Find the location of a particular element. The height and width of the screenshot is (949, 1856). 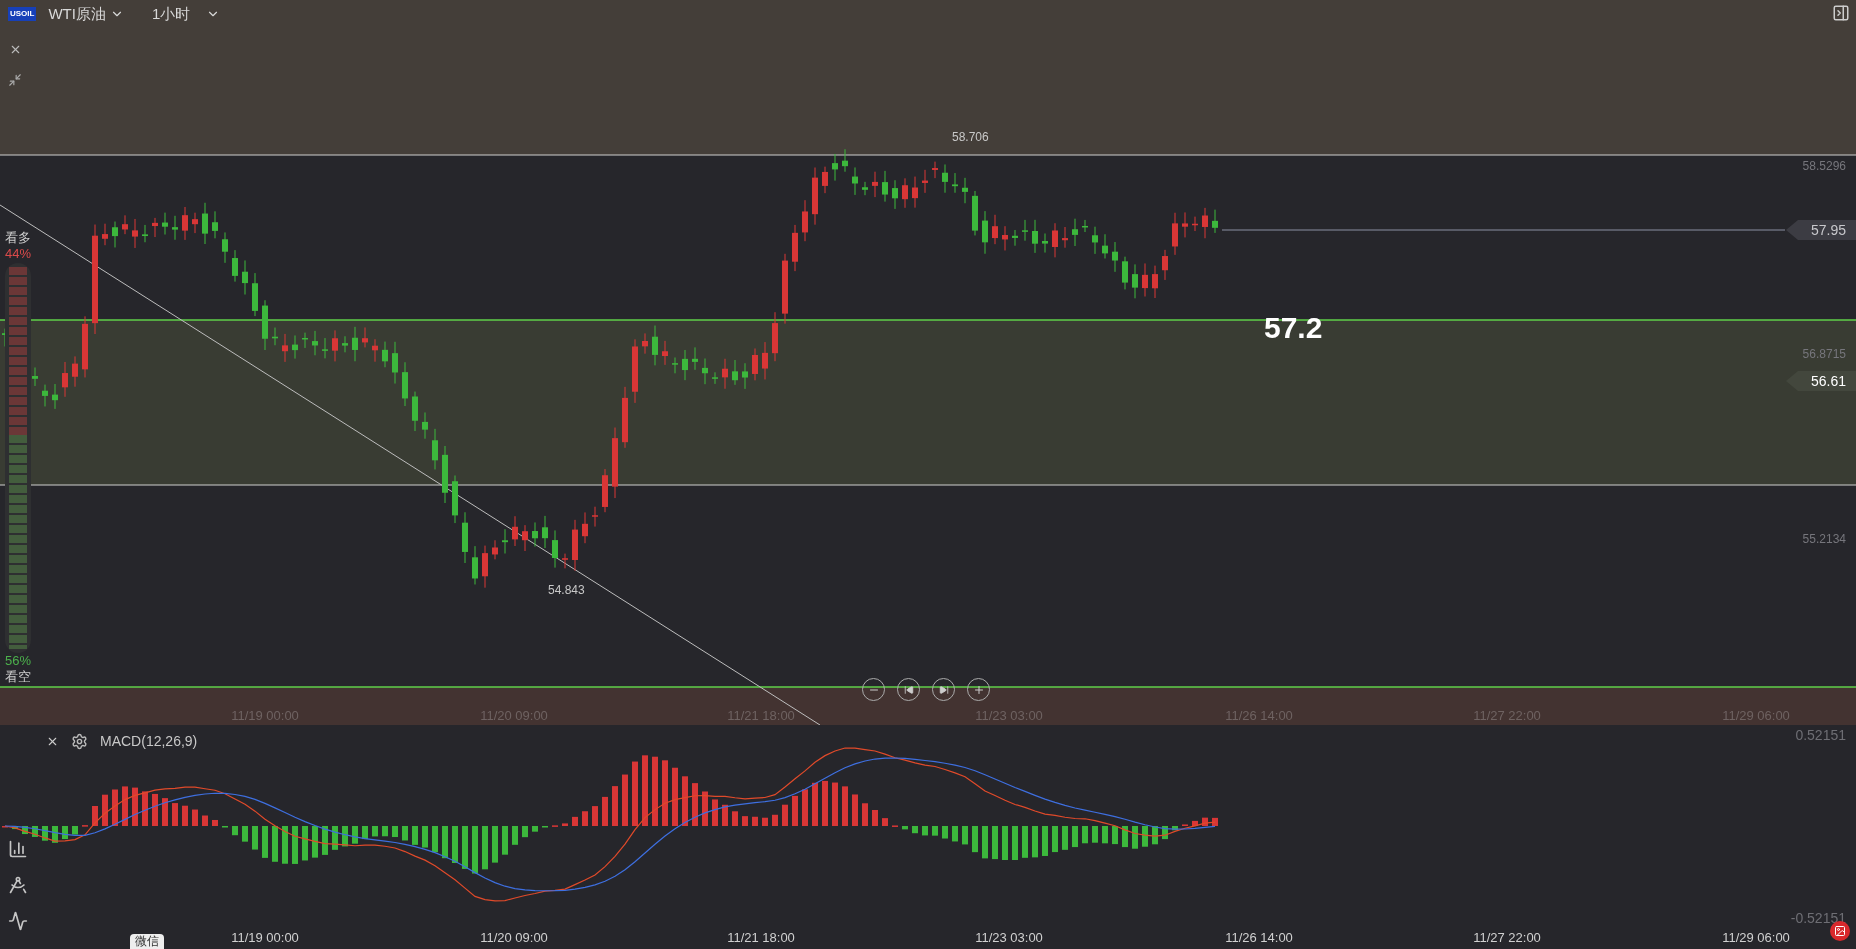

instrument-dropdown: WTI原油 is located at coordinates (86, 14).